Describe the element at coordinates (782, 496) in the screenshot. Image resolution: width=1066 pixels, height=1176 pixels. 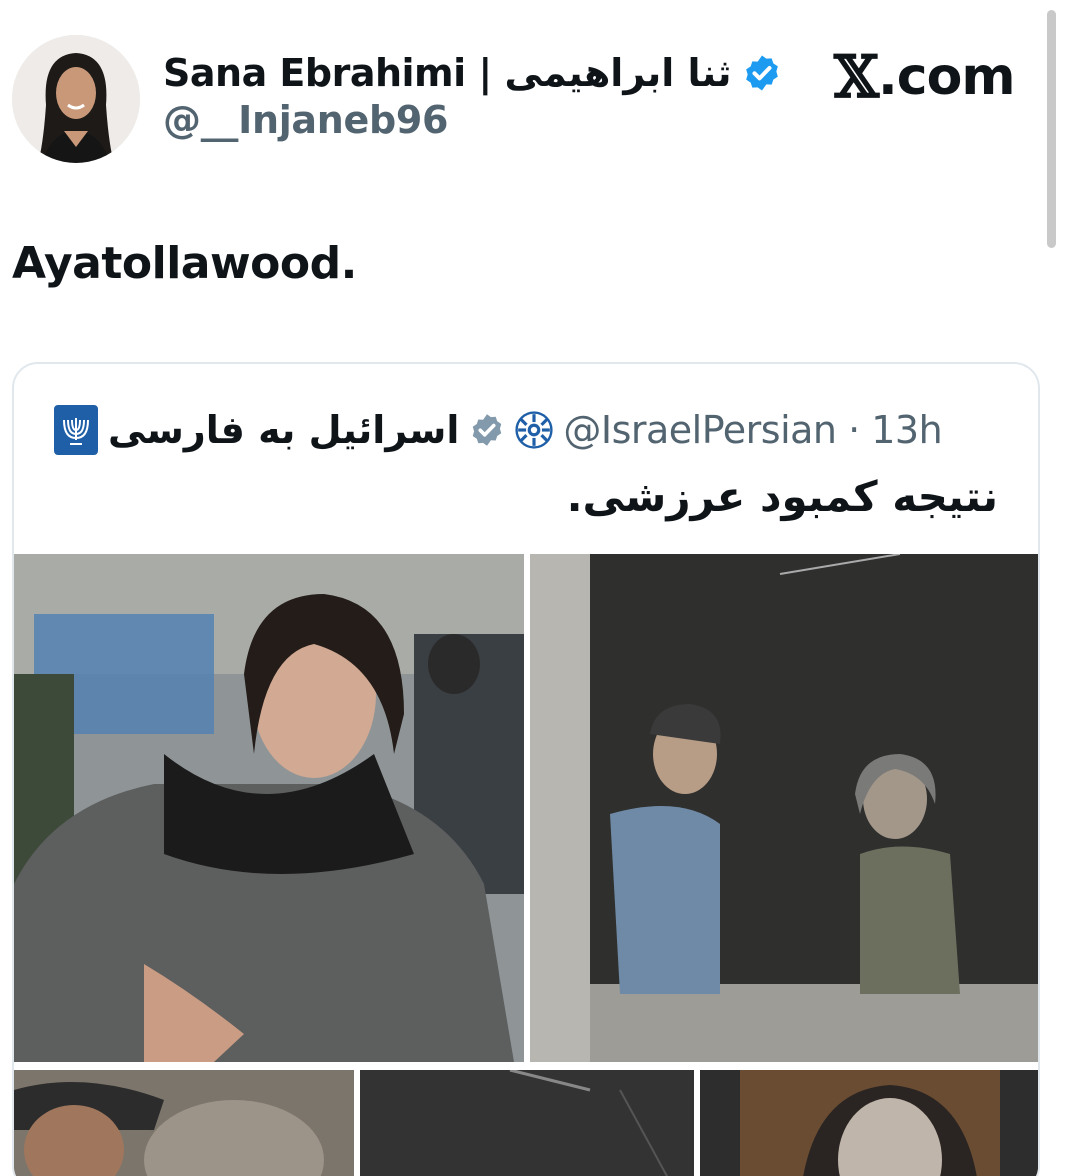
I see `quoted-post-text: نتیجه کمبود عرزشی.` at that location.